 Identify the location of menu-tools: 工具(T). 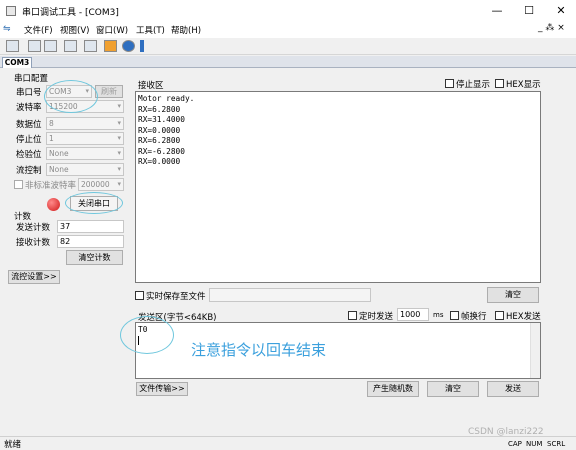
(150, 30).